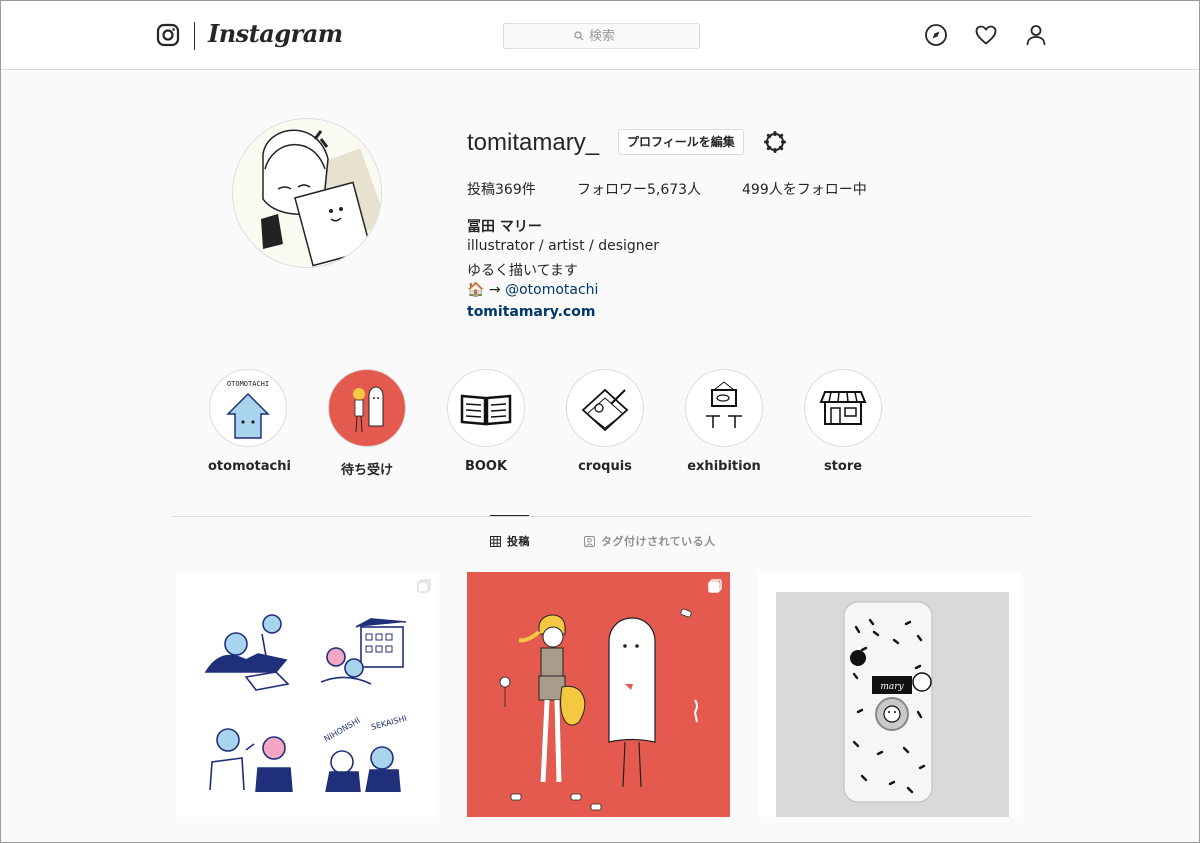  I want to click on bio-line-3: 🏠 → @otomotachi, so click(532, 290).